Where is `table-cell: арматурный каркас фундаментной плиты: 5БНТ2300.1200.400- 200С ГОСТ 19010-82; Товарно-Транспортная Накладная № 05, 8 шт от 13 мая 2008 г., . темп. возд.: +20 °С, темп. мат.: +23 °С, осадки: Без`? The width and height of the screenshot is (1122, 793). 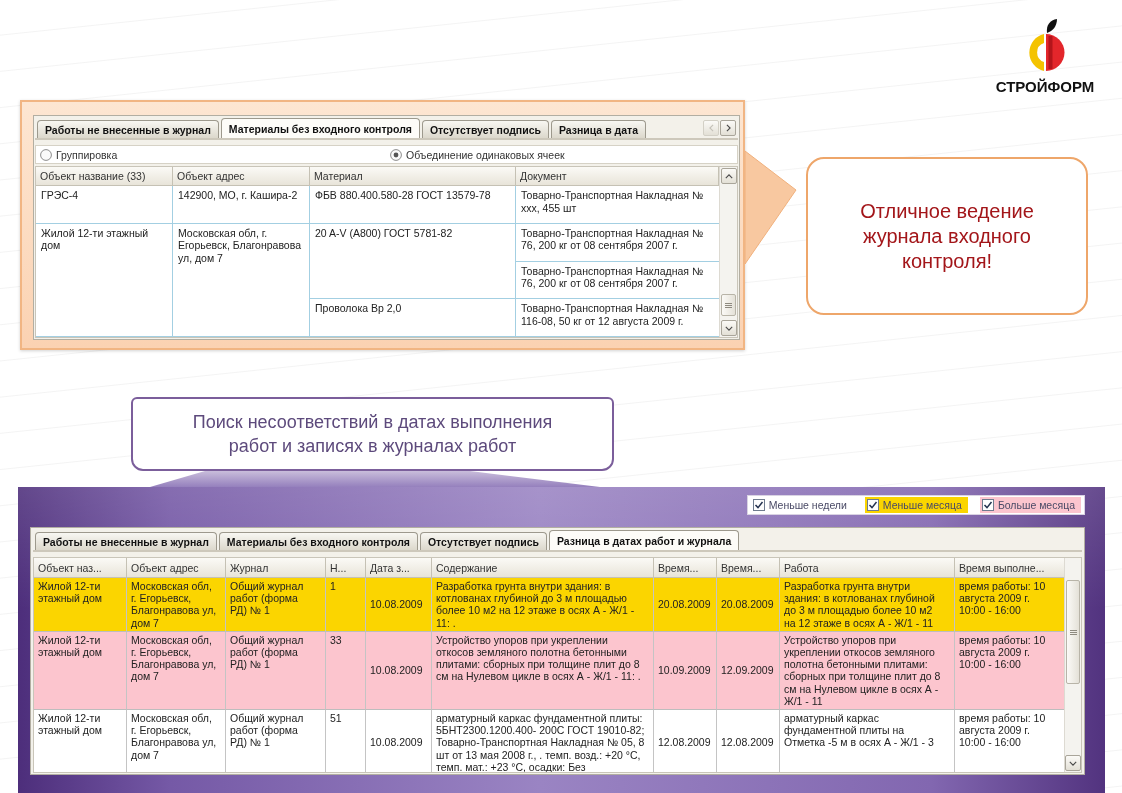
table-cell: арматурный каркас фундаментной плиты: 5БНТ2300.1200.400- 200С ГОСТ 19010-82; Товарно-Транспортная Накладная № 05, 8 шт от 13 мая 2008 г., . темп. возд.: +20 °С, темп. мат.: +23 °С, осадки: Без is located at coordinates (543, 741).